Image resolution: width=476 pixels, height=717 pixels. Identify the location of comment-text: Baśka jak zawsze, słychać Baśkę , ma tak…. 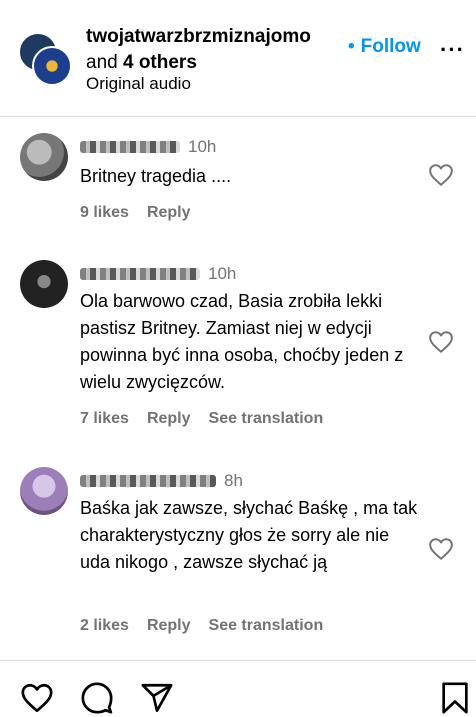
(249, 535).